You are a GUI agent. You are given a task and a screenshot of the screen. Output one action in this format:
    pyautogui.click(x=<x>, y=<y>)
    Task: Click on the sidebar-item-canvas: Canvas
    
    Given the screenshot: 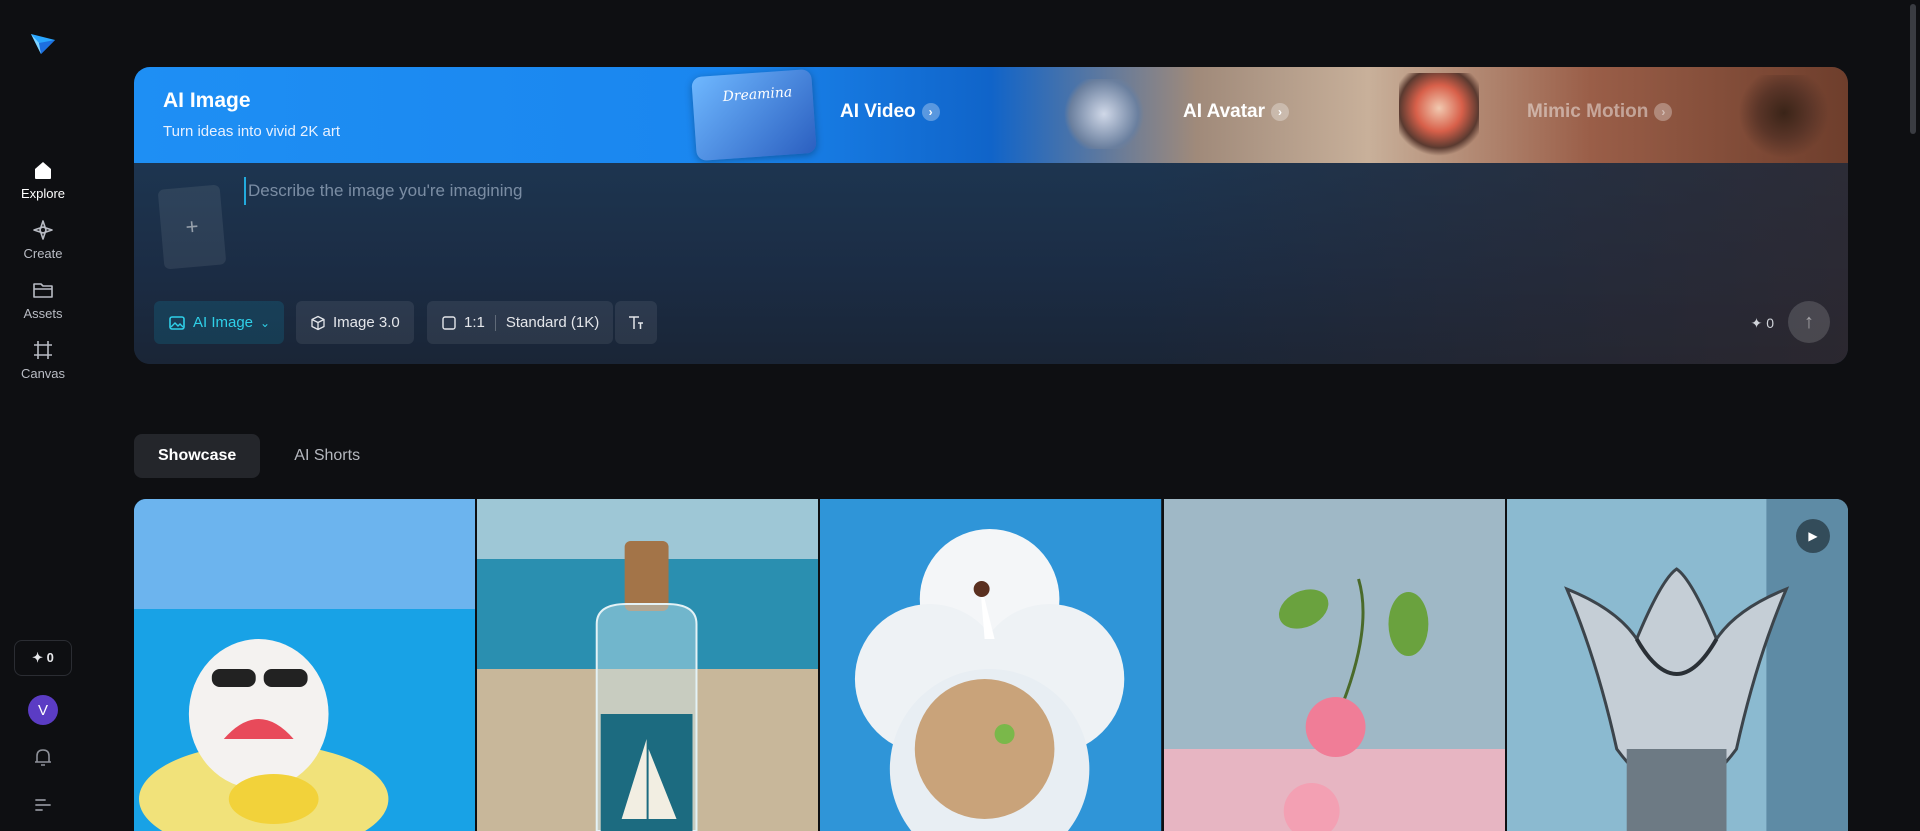 What is the action you would take?
    pyautogui.click(x=43, y=359)
    